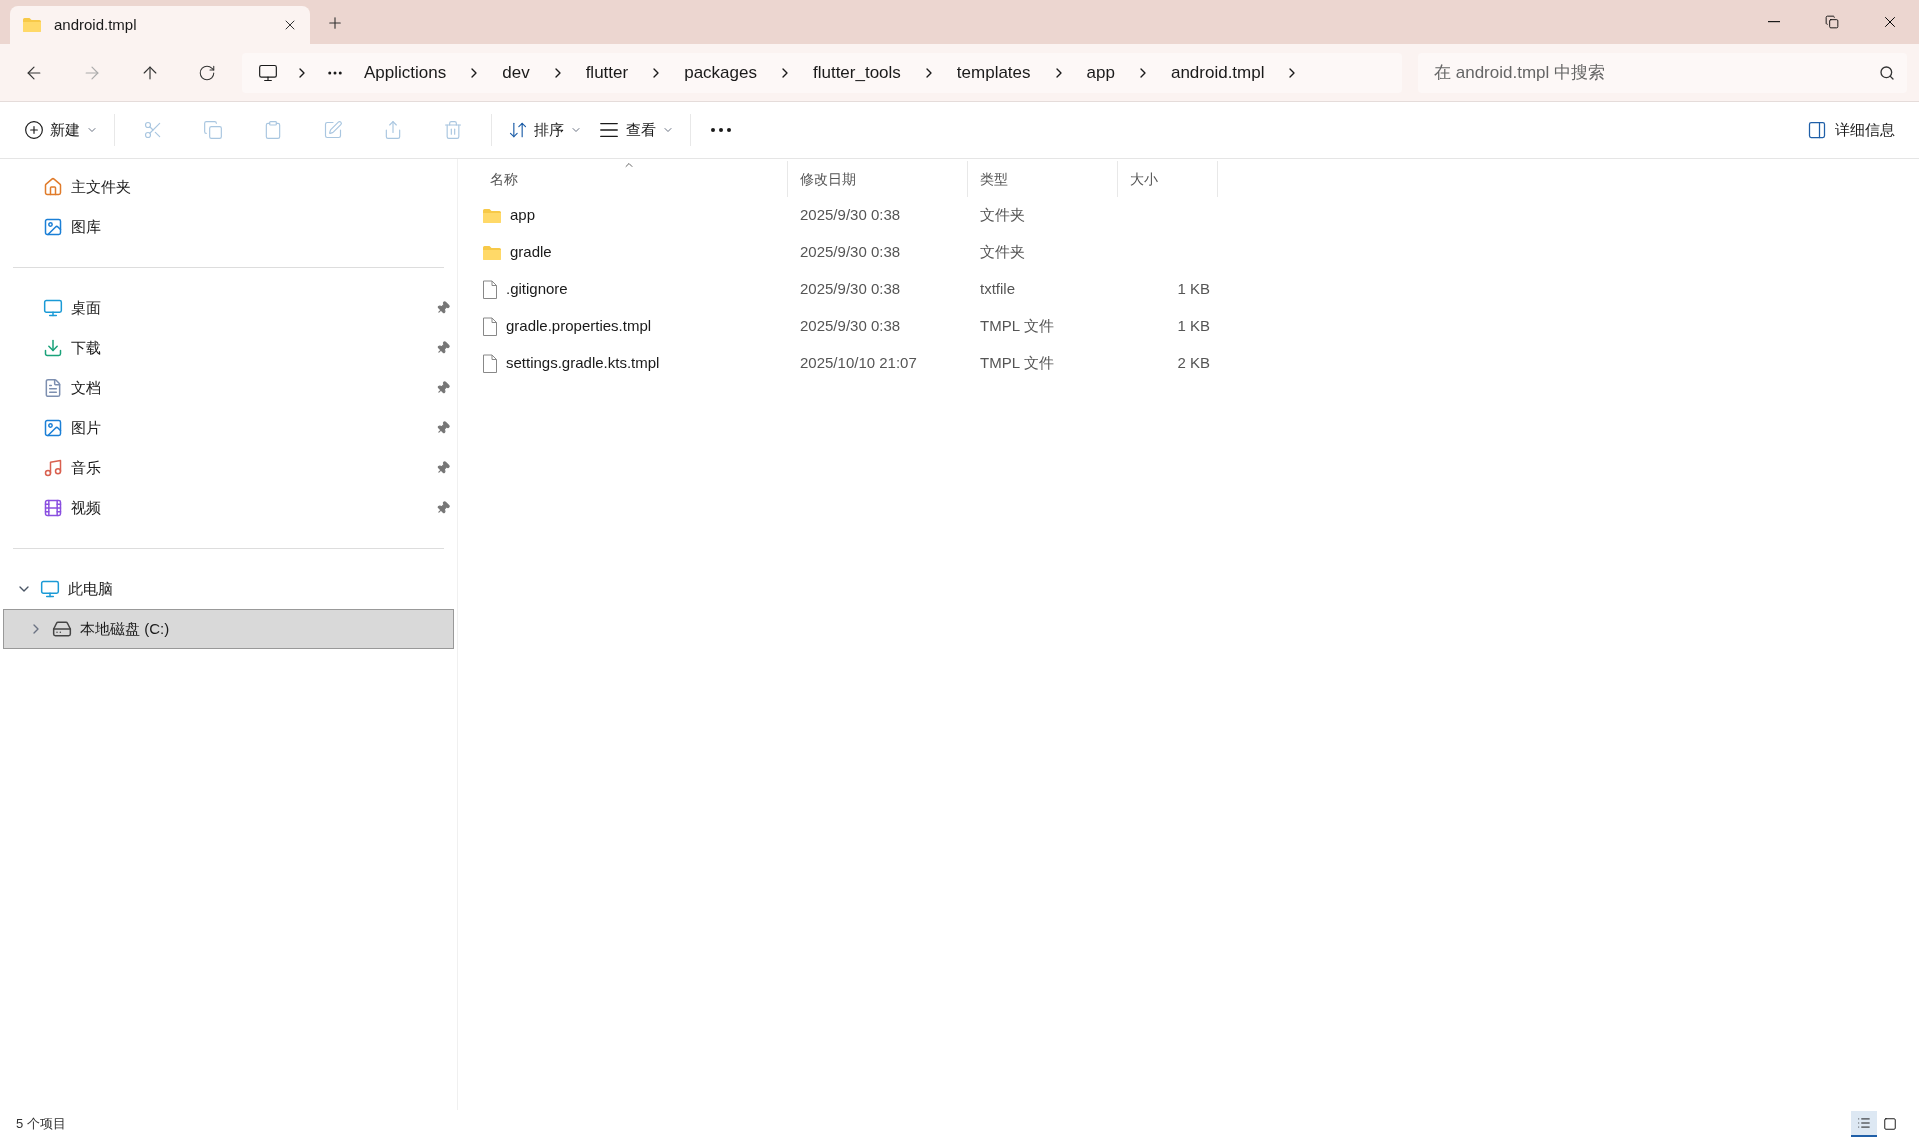  What do you see at coordinates (636, 130) in the screenshot?
I see `view-button: 查看` at bounding box center [636, 130].